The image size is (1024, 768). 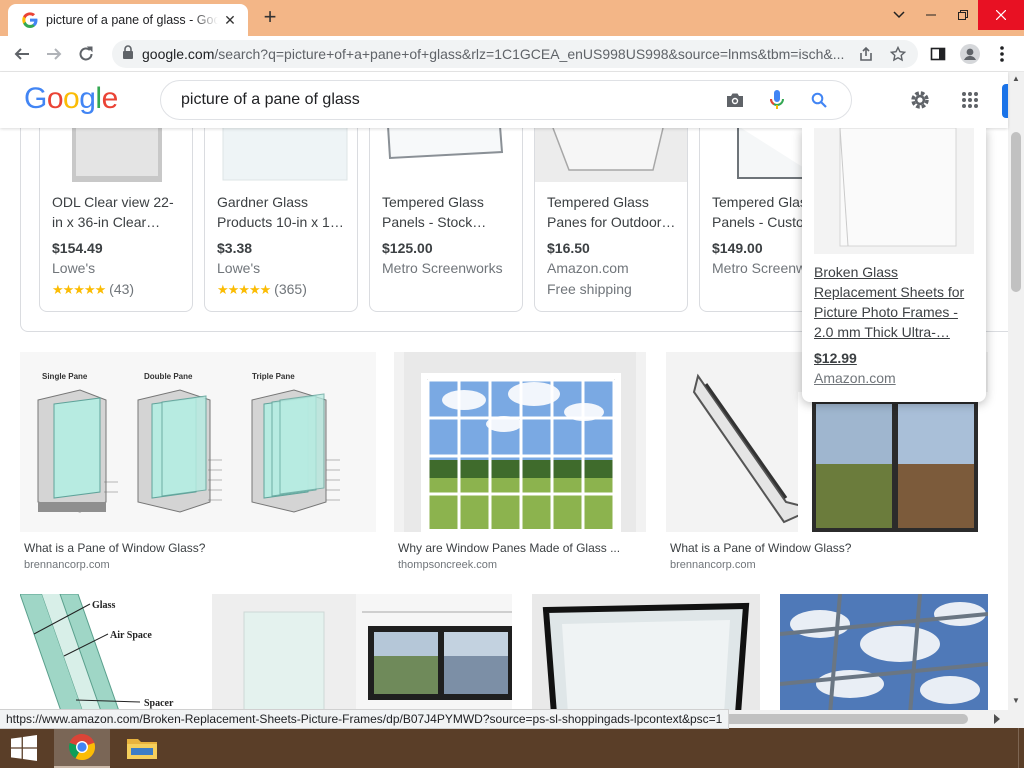 What do you see at coordinates (920, 100) in the screenshot?
I see `settings-gear-icon` at bounding box center [920, 100].